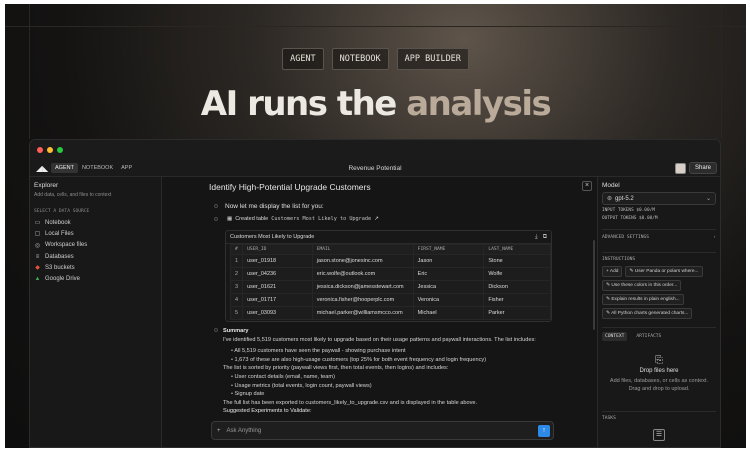 This screenshot has width=750, height=453. What do you see at coordinates (42, 168) in the screenshot?
I see `app-logo-icon: ◢◣` at bounding box center [42, 168].